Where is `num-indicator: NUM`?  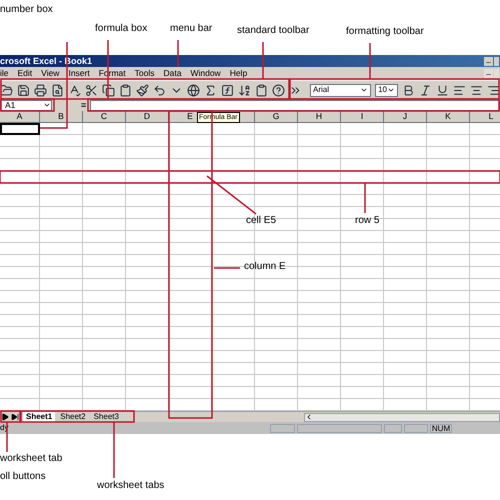 num-indicator: NUM is located at coordinates (441, 428).